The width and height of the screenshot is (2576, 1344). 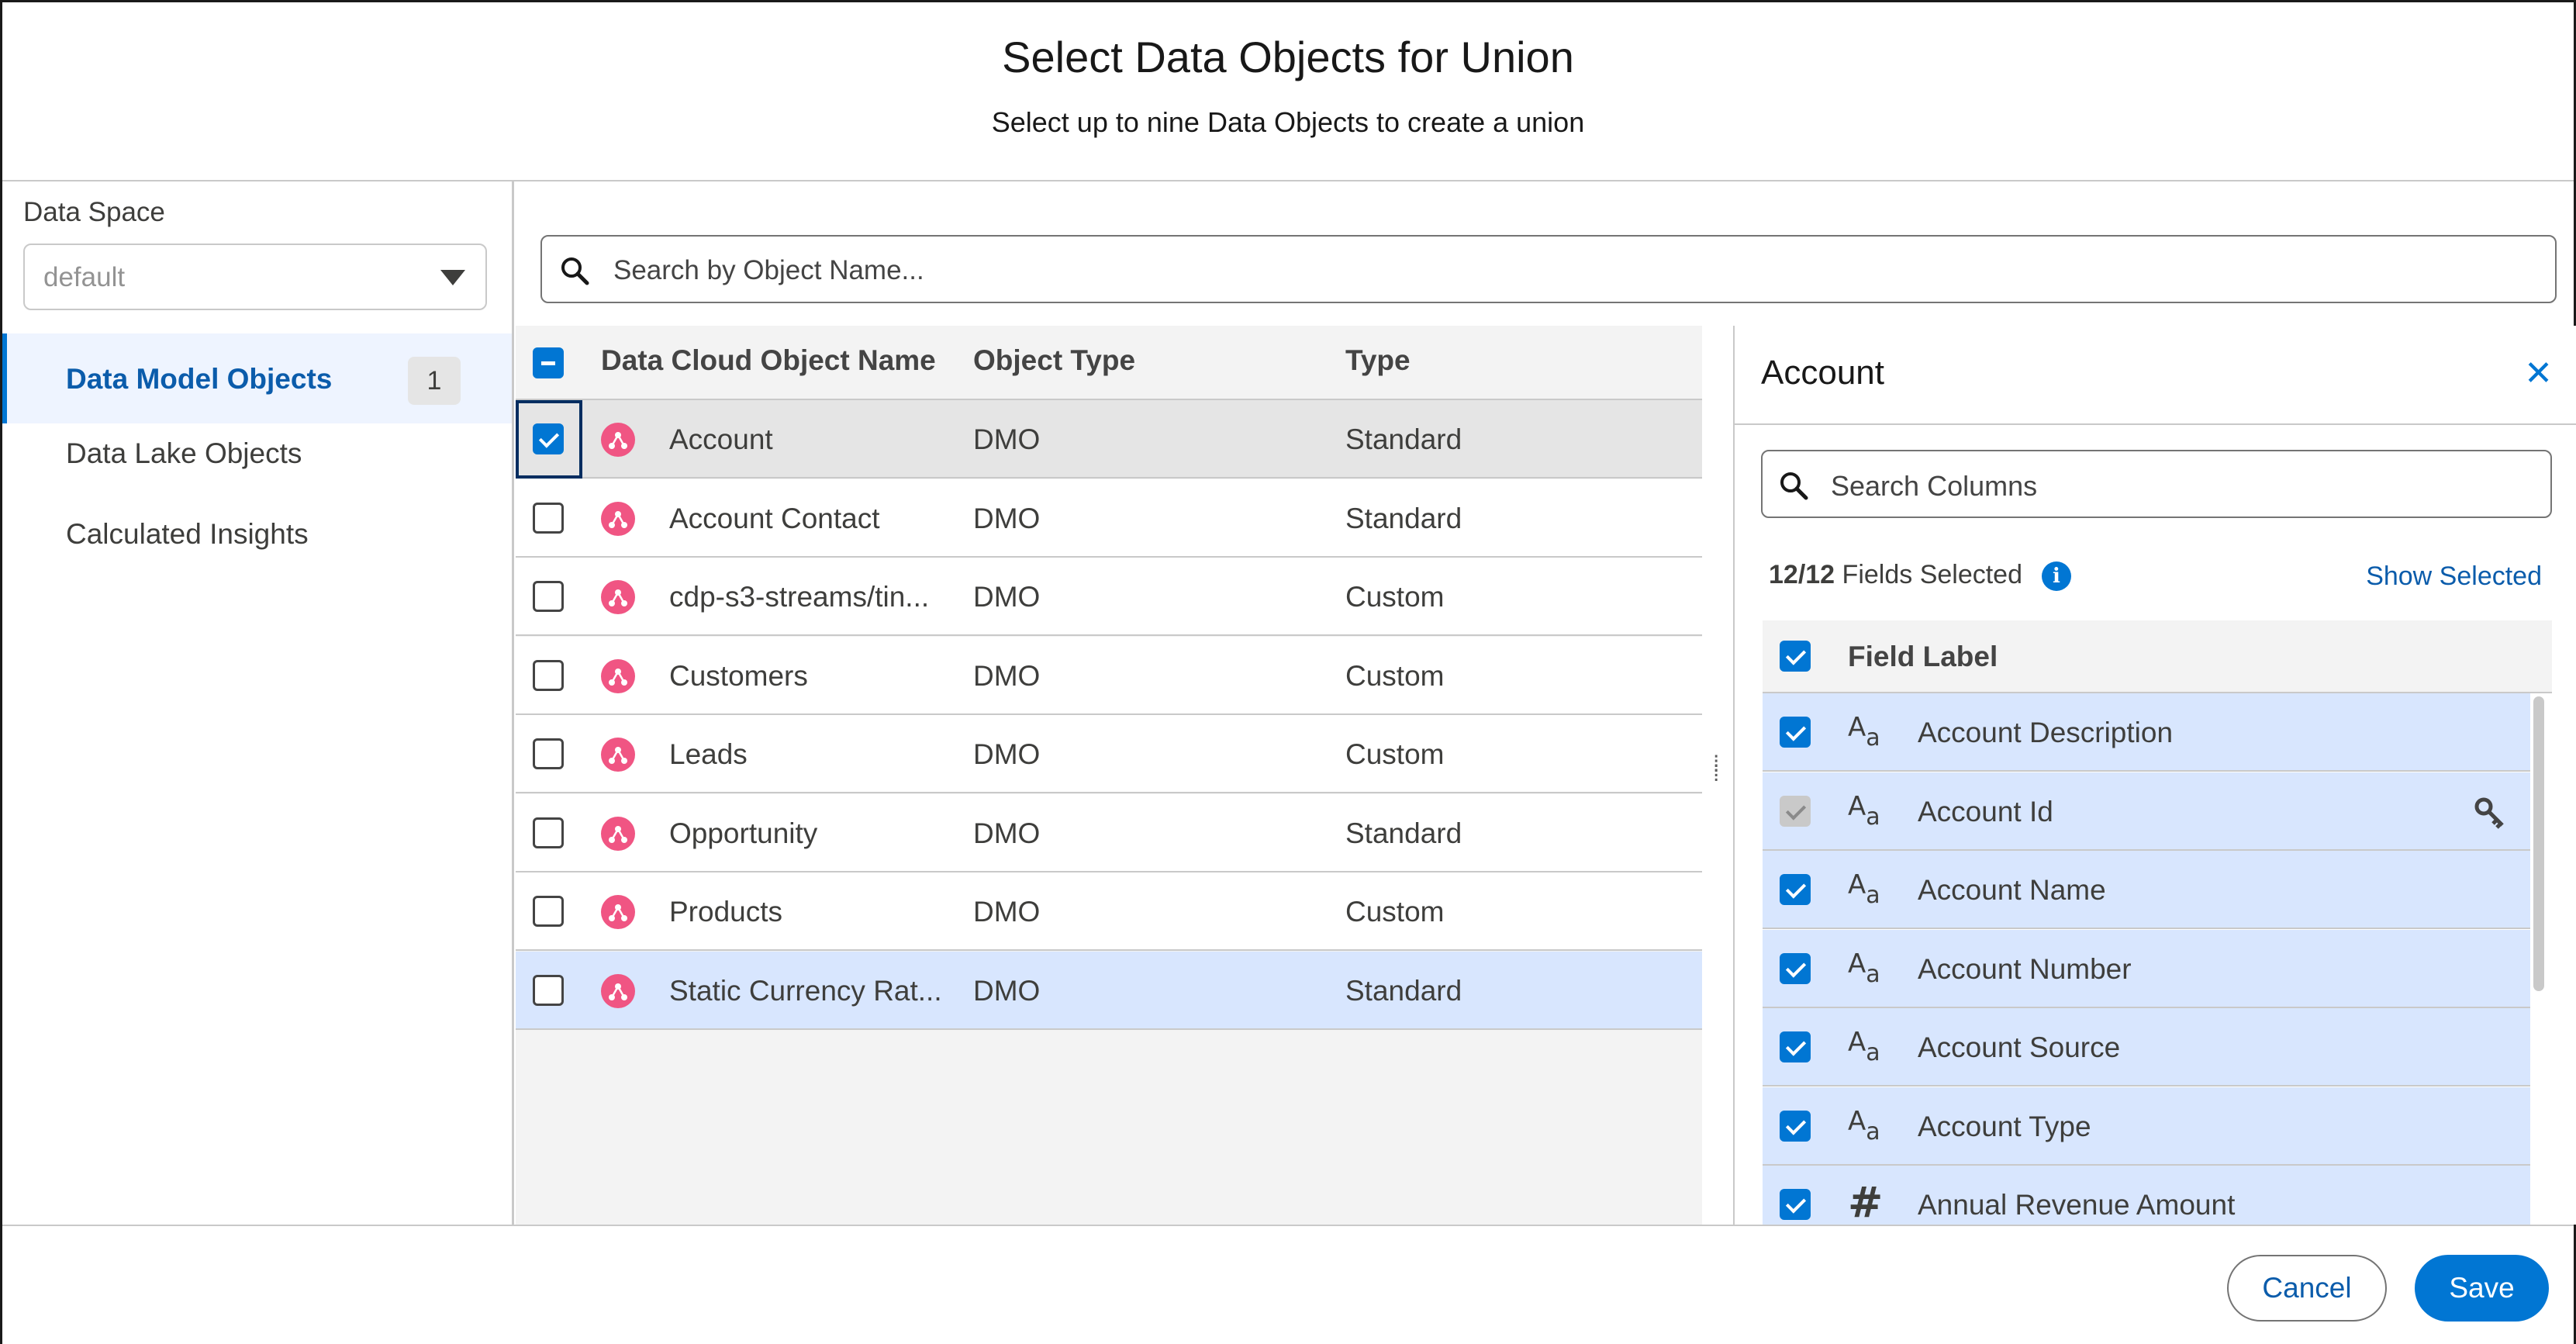 I want to click on sidebar-item-calculated-insights: Calculated Insights, so click(x=257, y=549).